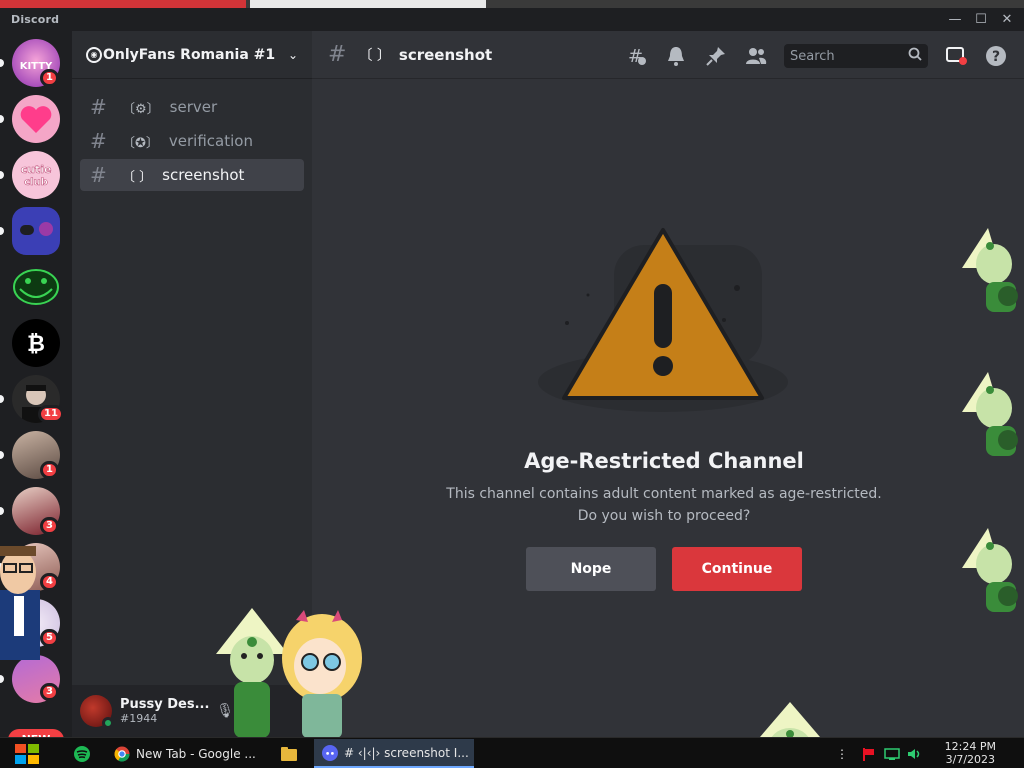  What do you see at coordinates (512, 4) in the screenshot?
I see `top-window-strip` at bounding box center [512, 4].